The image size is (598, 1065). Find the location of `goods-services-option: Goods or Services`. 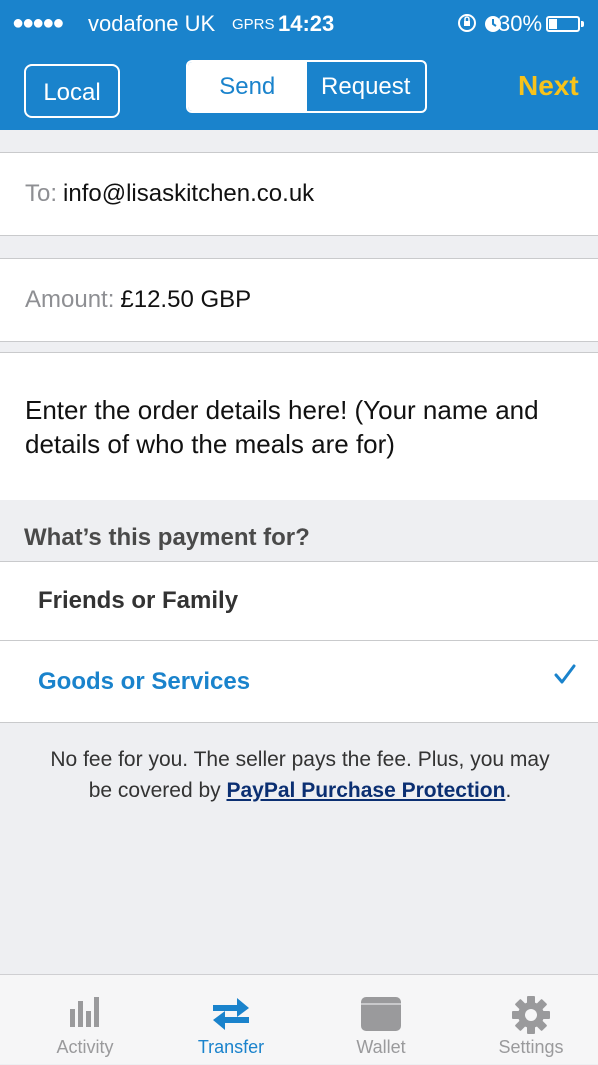

goods-services-option: Goods or Services is located at coordinates (299, 682).